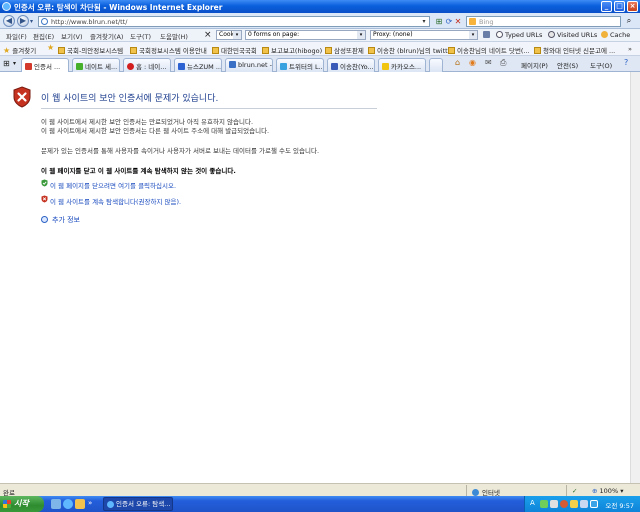 This screenshot has height=512, width=640. What do you see at coordinates (292, 50) in the screenshot?
I see `favorite-item: 보고보고(hibogo)` at bounding box center [292, 50].